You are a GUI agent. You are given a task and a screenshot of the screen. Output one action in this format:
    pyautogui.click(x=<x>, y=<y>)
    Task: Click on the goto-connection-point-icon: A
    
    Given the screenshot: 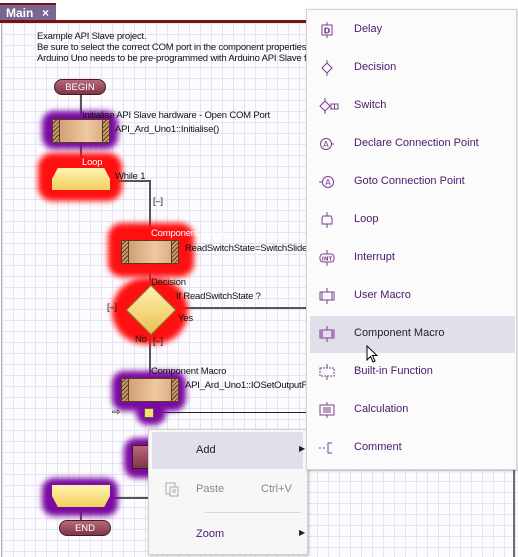 What is the action you would take?
    pyautogui.click(x=326, y=182)
    